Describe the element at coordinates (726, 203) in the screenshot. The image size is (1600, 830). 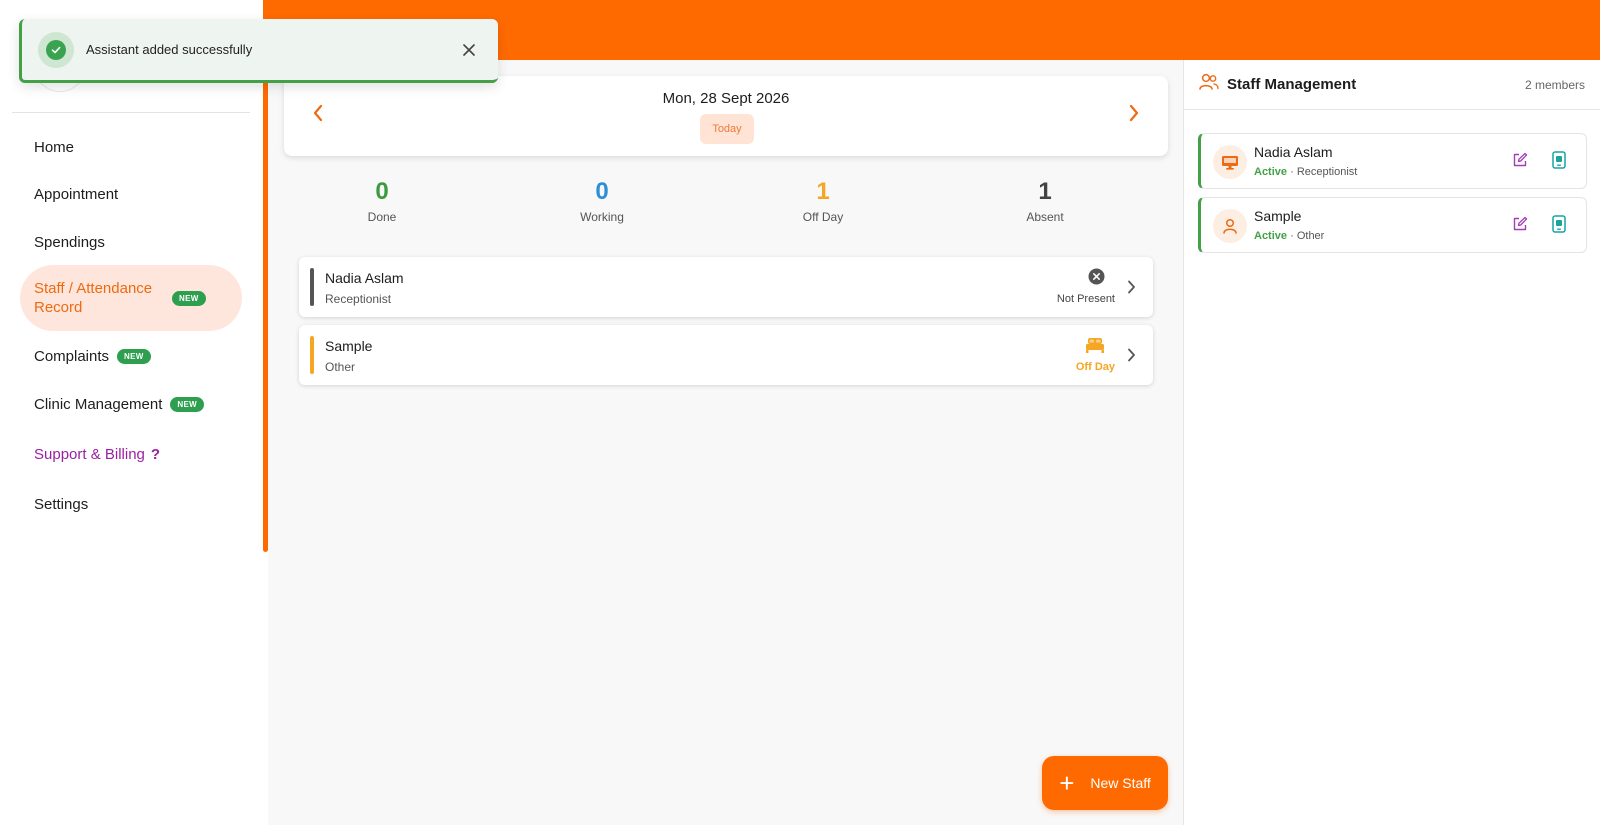
I see `attendance-stats: 0 Done 0 Working 1 Off Day 1 Absent` at that location.